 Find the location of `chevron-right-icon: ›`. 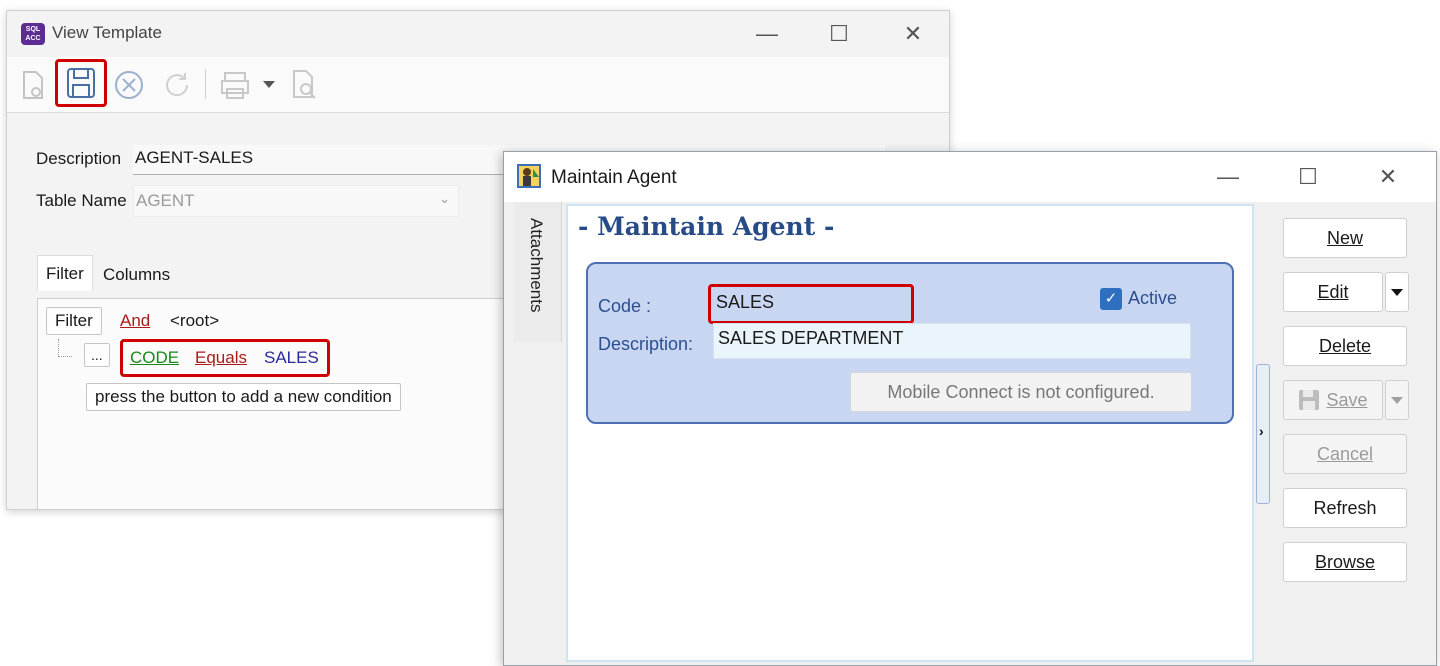

chevron-right-icon: › is located at coordinates (1261, 431).